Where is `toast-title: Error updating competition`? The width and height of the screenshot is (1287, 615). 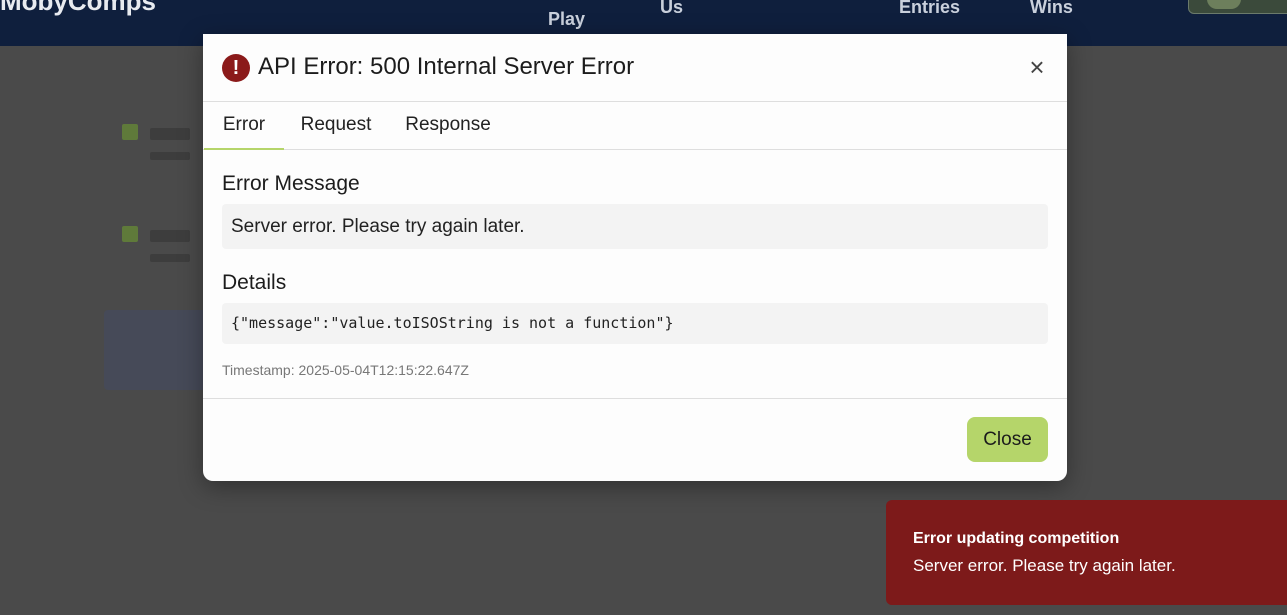
toast-title: Error updating competition is located at coordinates (1016, 538).